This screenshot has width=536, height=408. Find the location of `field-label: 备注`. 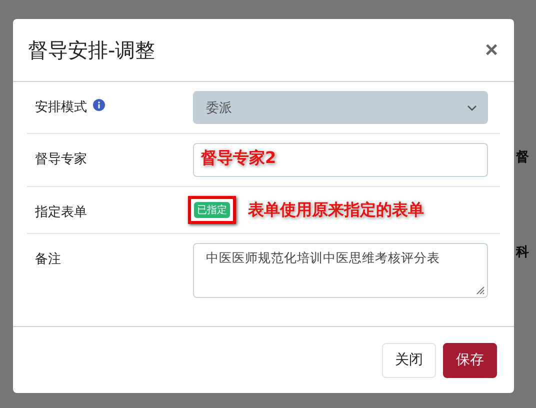

field-label: 备注 is located at coordinates (48, 259).